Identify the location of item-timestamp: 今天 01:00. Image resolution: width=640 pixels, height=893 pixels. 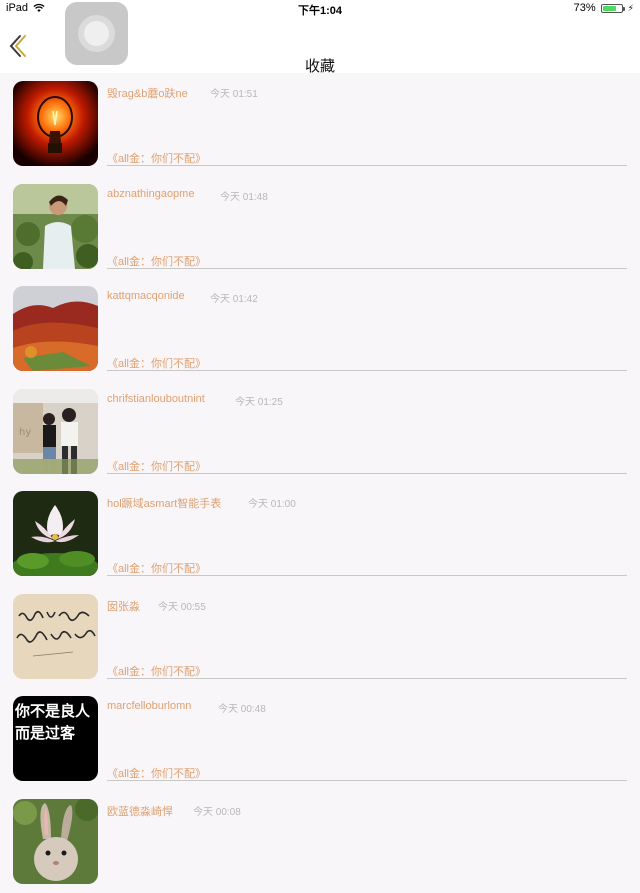
(272, 502).